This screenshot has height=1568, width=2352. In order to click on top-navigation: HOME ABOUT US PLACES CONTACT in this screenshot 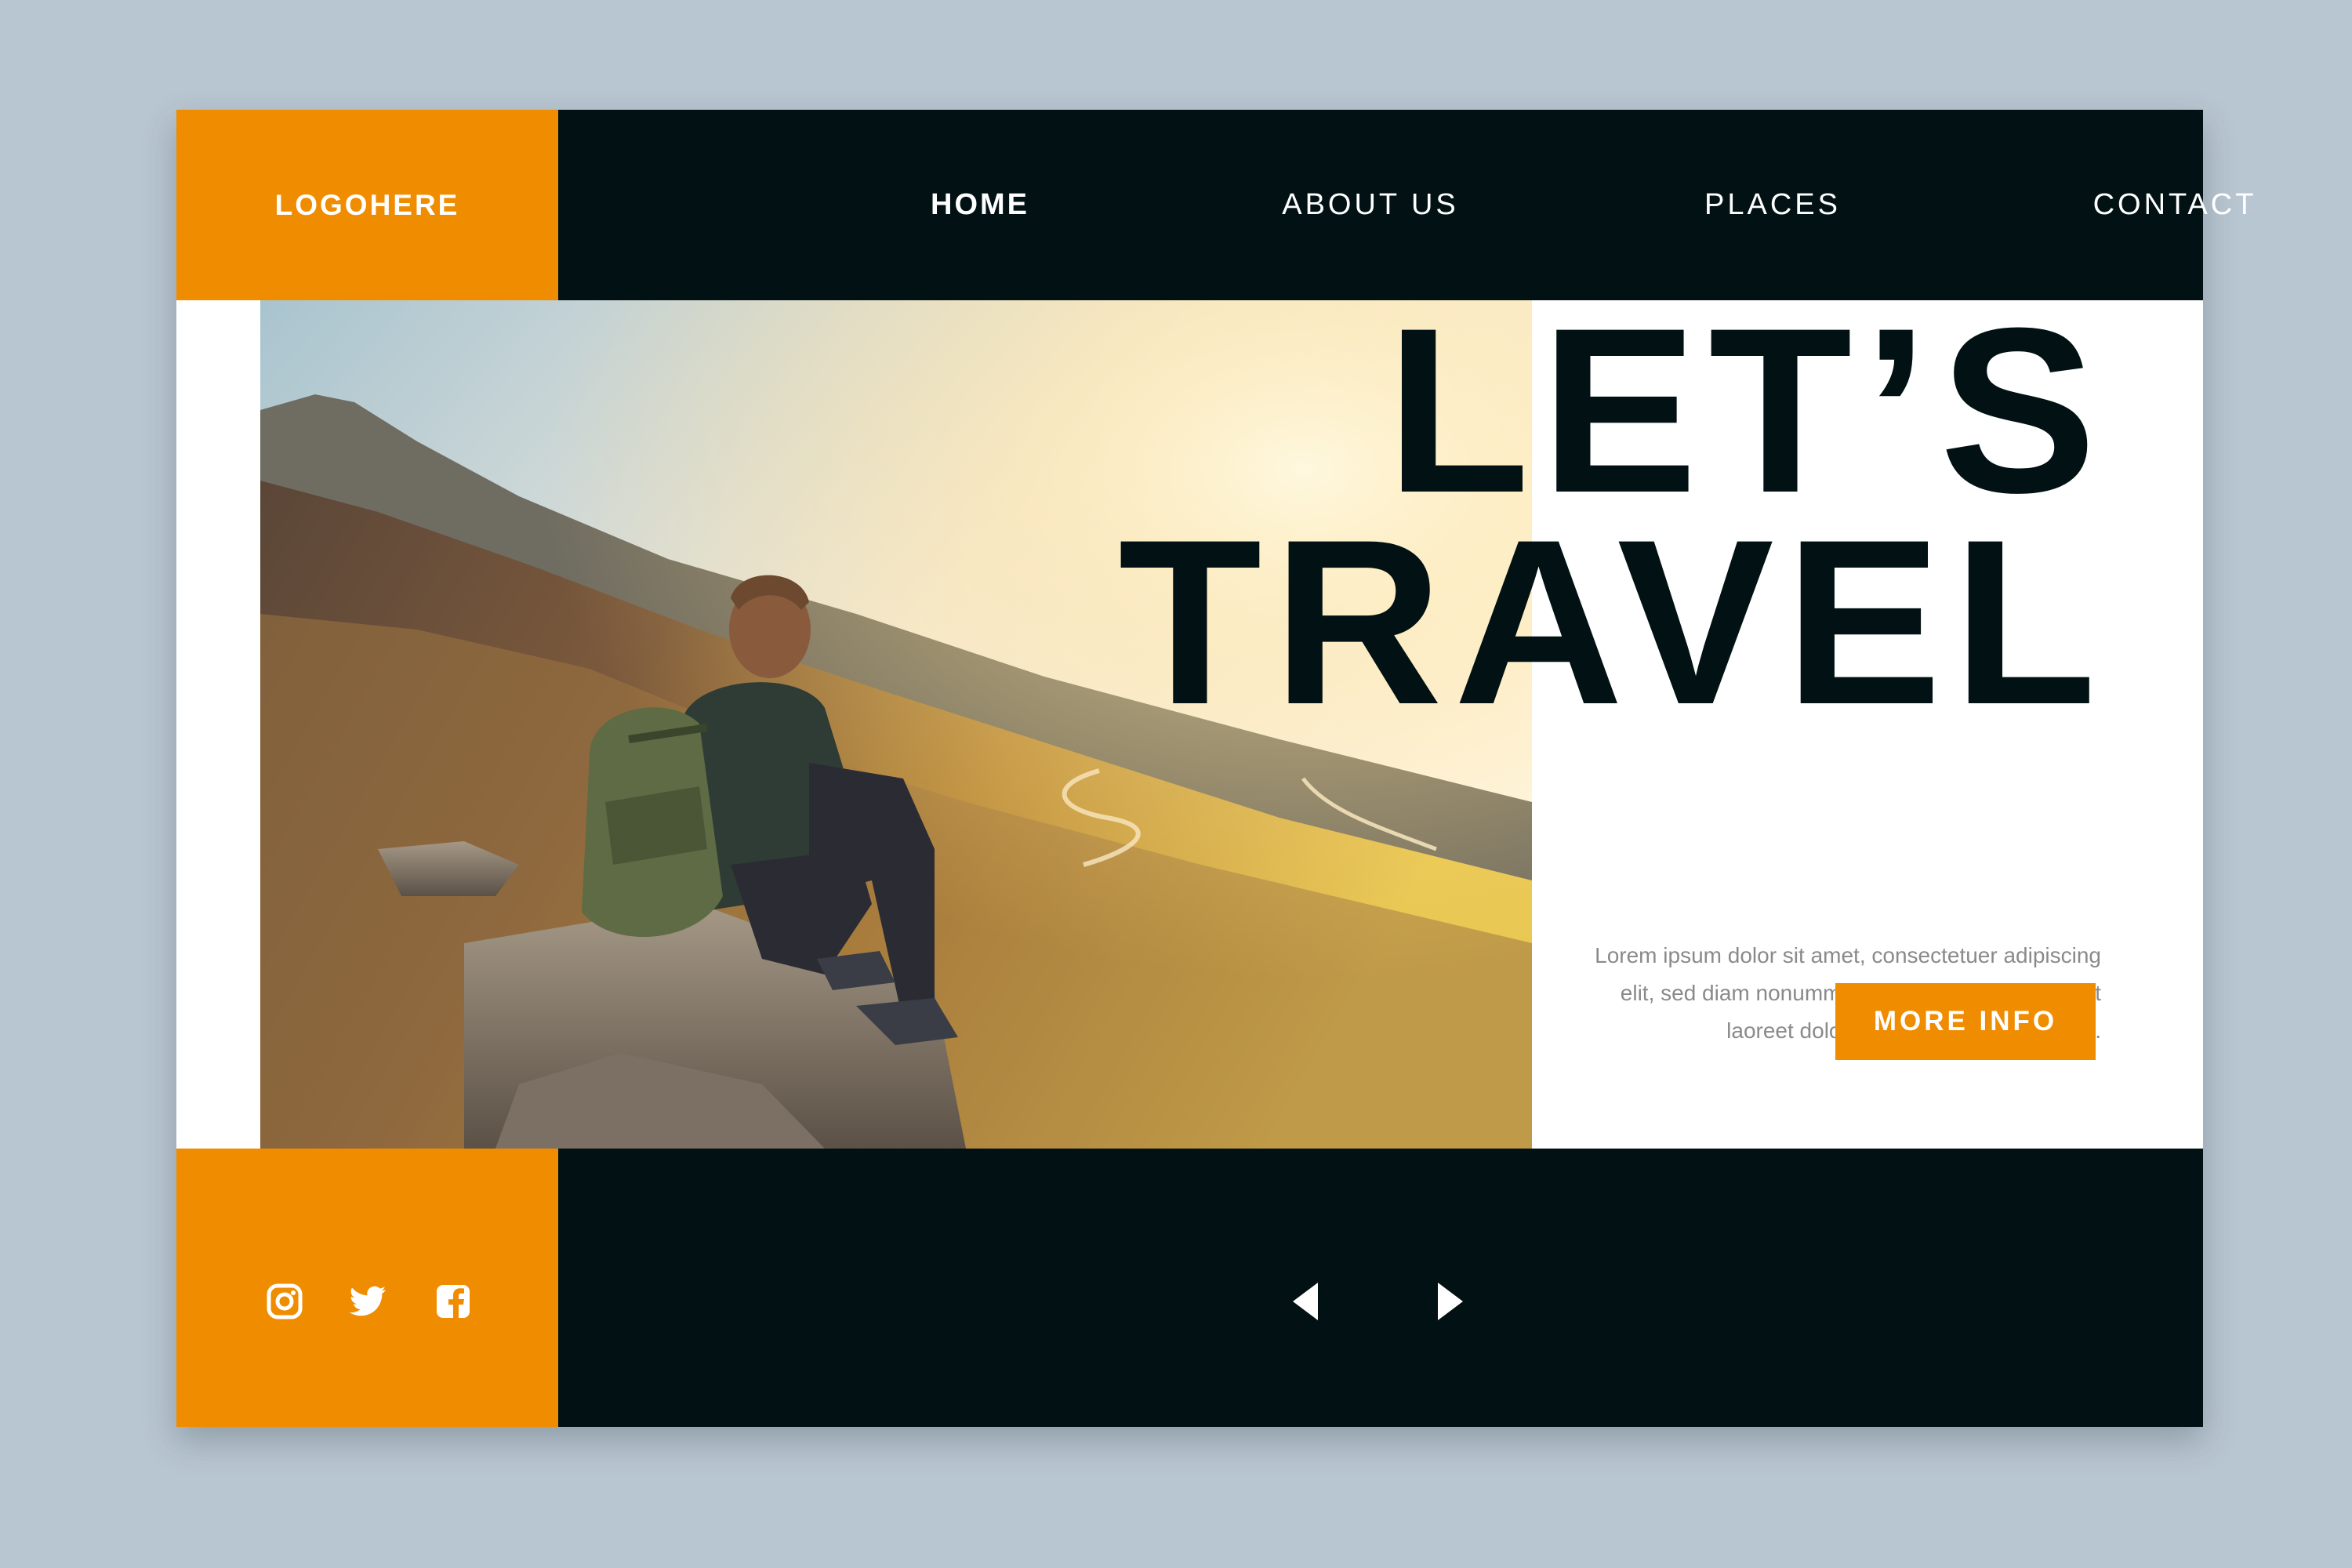, I will do `click(1405, 205)`.